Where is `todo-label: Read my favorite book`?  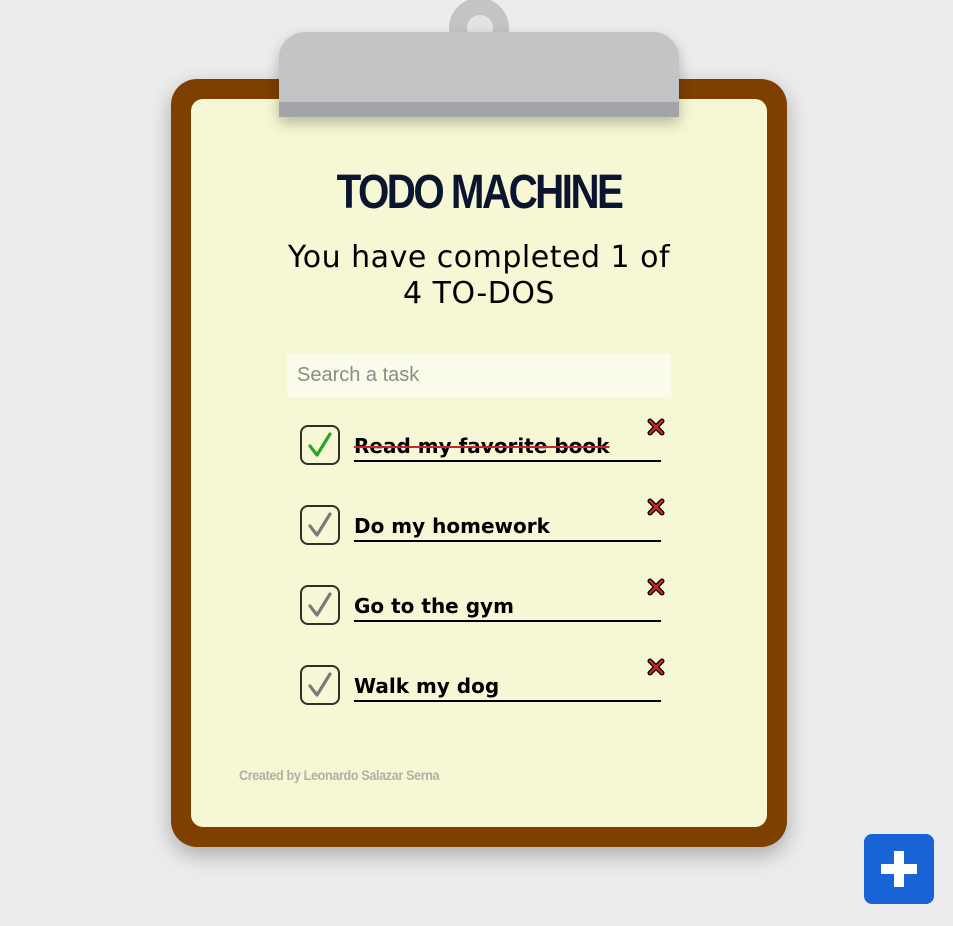 todo-label: Read my favorite book is located at coordinates (482, 446).